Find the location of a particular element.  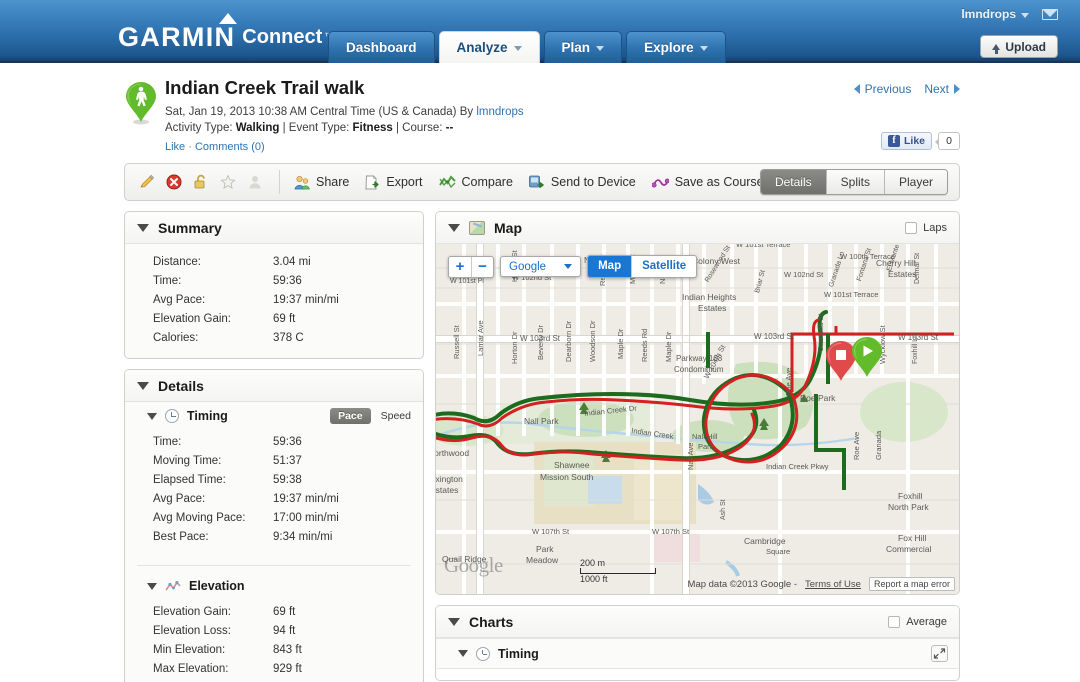

scale-imperial-label: 1000 ft is located at coordinates (594, 579).